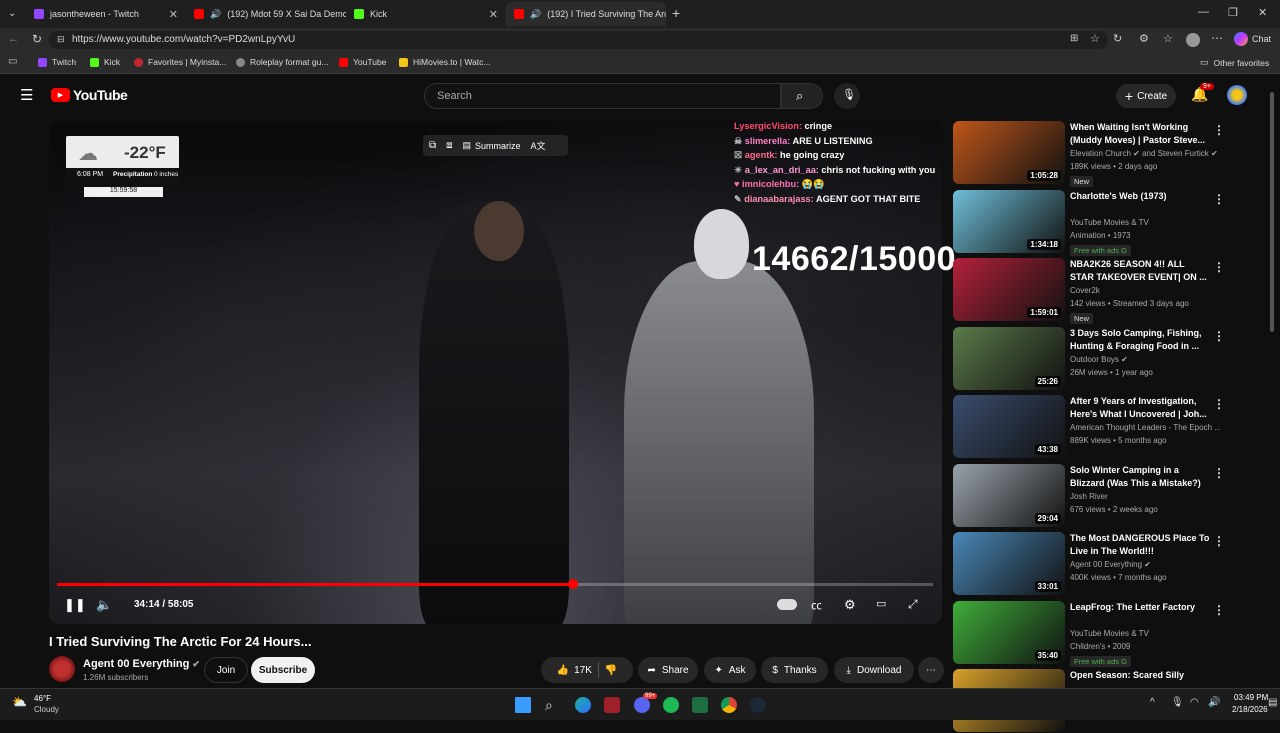  Describe the element at coordinates (1214, 702) in the screenshot. I see `volume-tray-icon: 🔊` at that location.